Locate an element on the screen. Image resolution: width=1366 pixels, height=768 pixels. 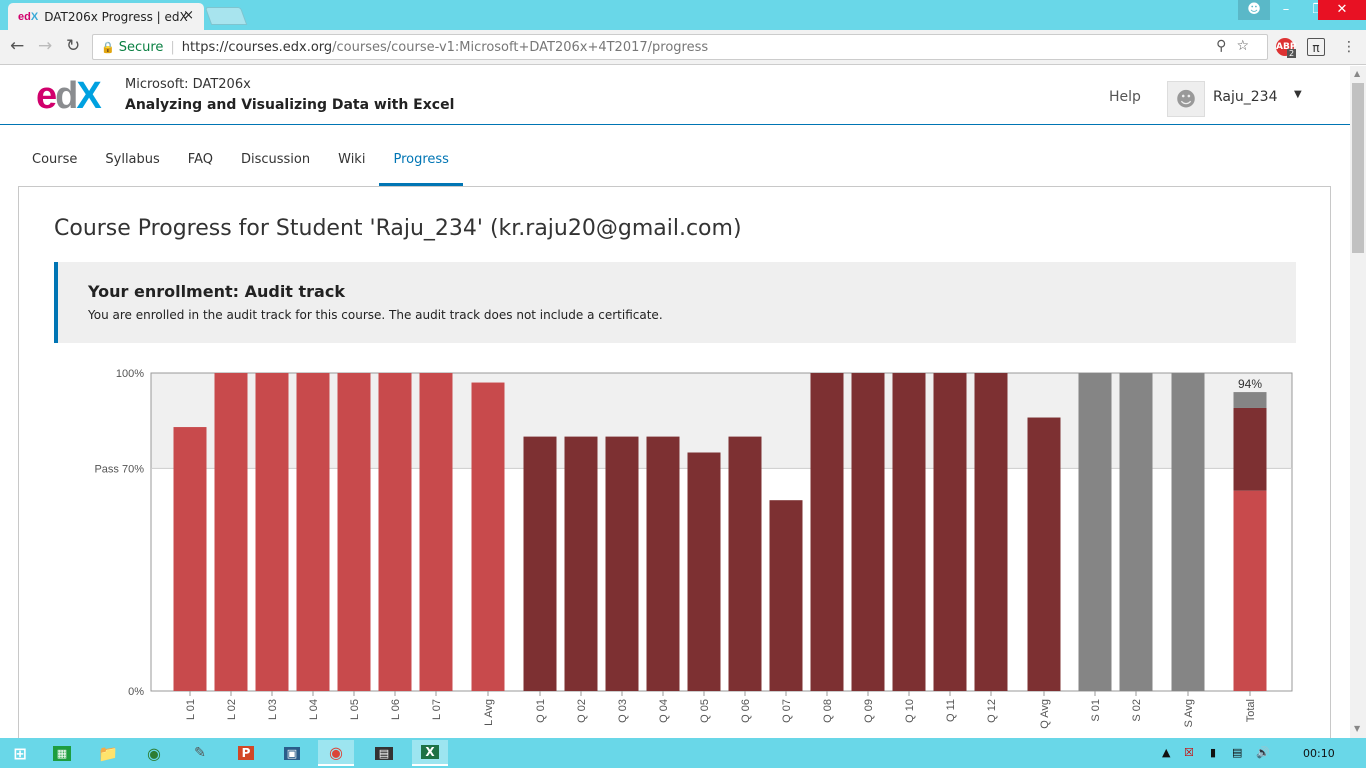
notepad-icon: ✎ is located at coordinates (200, 753).